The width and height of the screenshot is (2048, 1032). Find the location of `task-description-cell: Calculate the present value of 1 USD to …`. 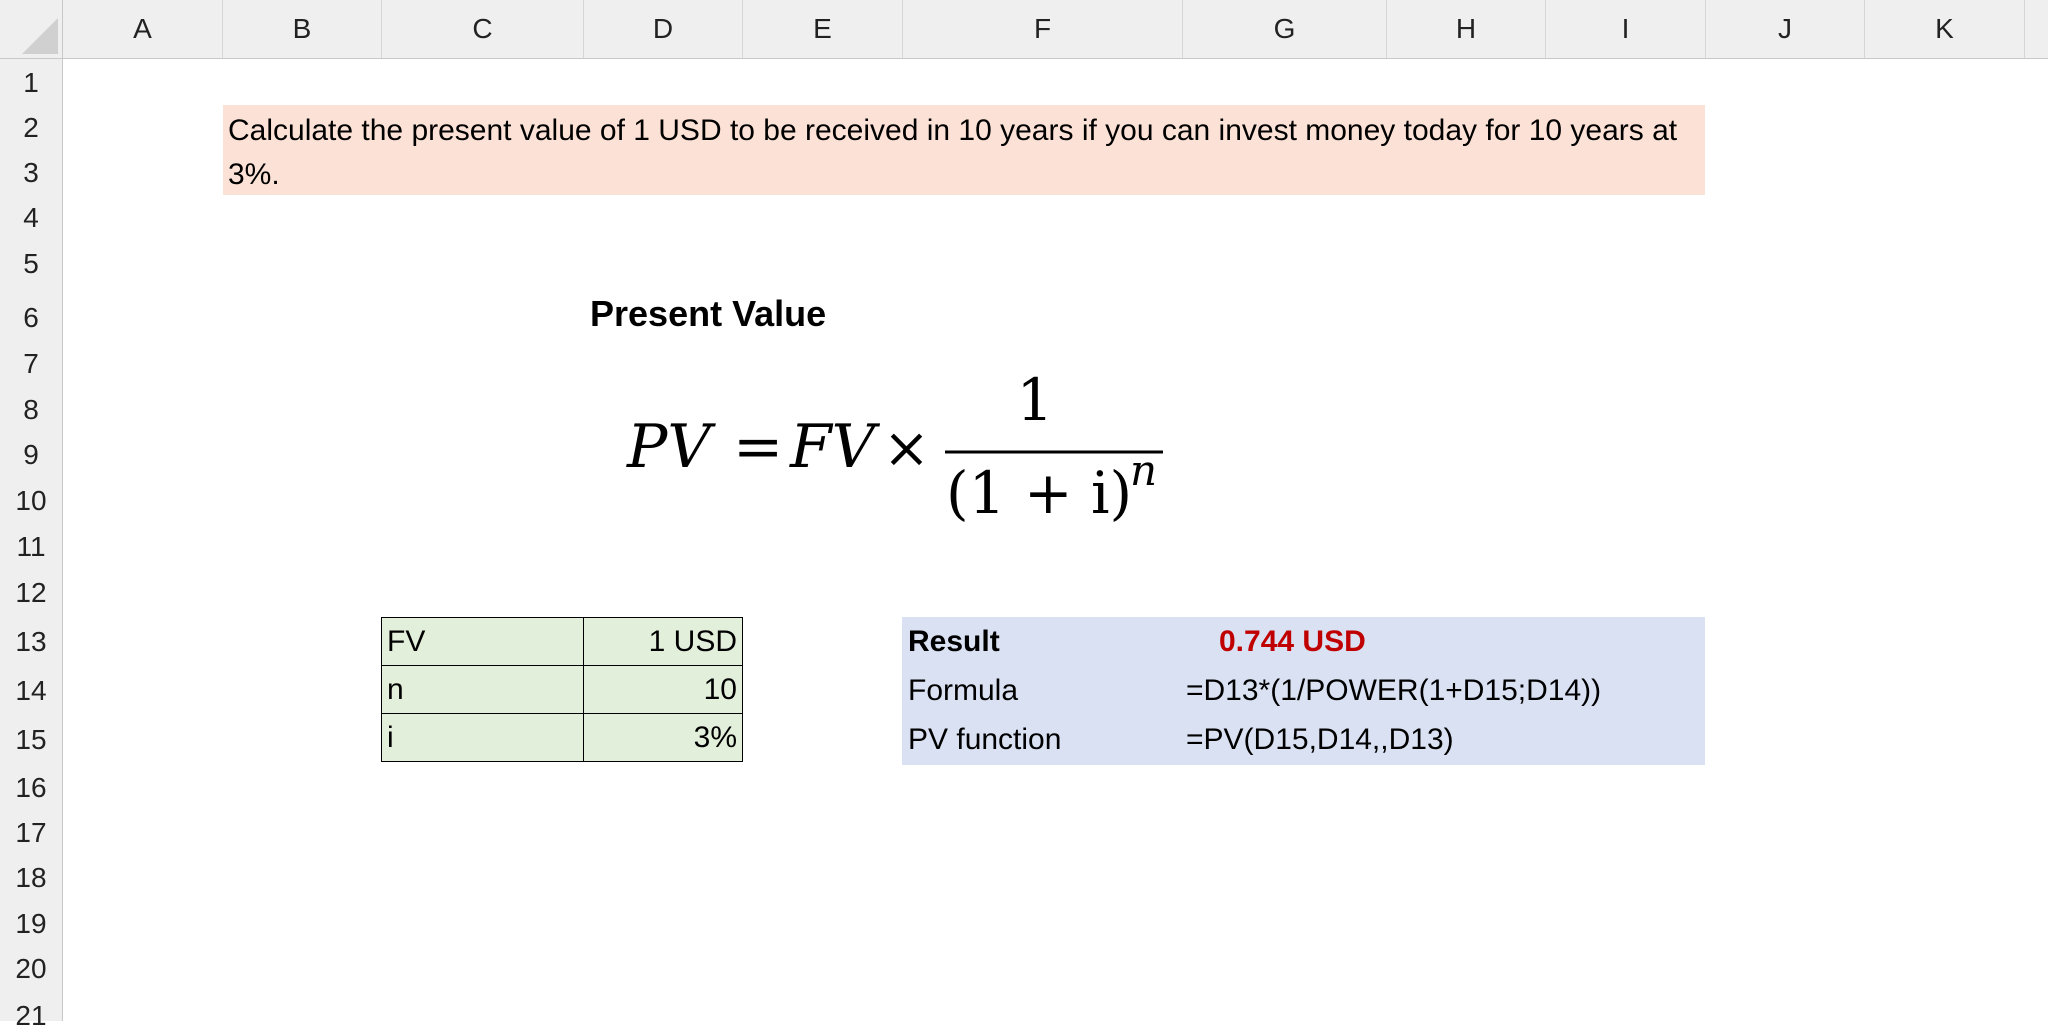

task-description-cell: Calculate the present value of 1 USD to … is located at coordinates (964, 150).